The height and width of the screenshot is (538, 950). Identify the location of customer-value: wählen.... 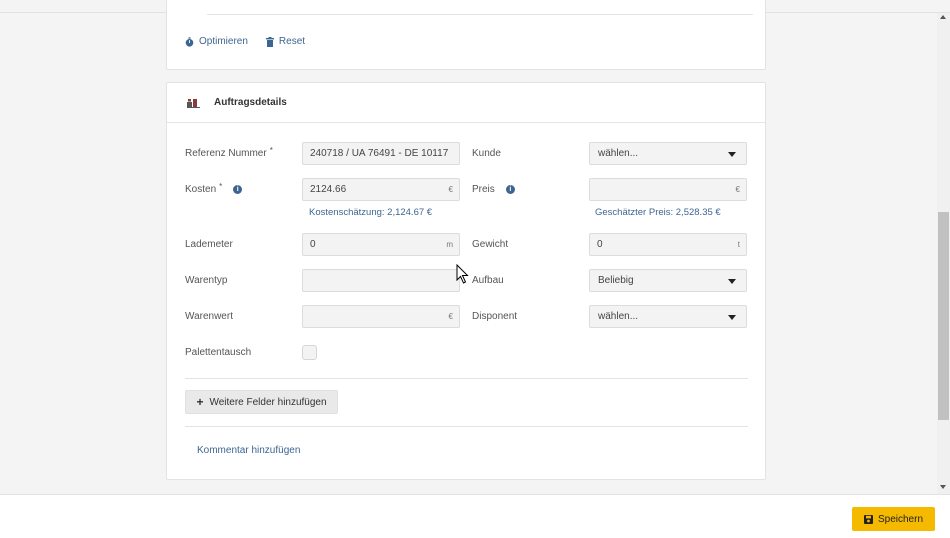
(618, 153).